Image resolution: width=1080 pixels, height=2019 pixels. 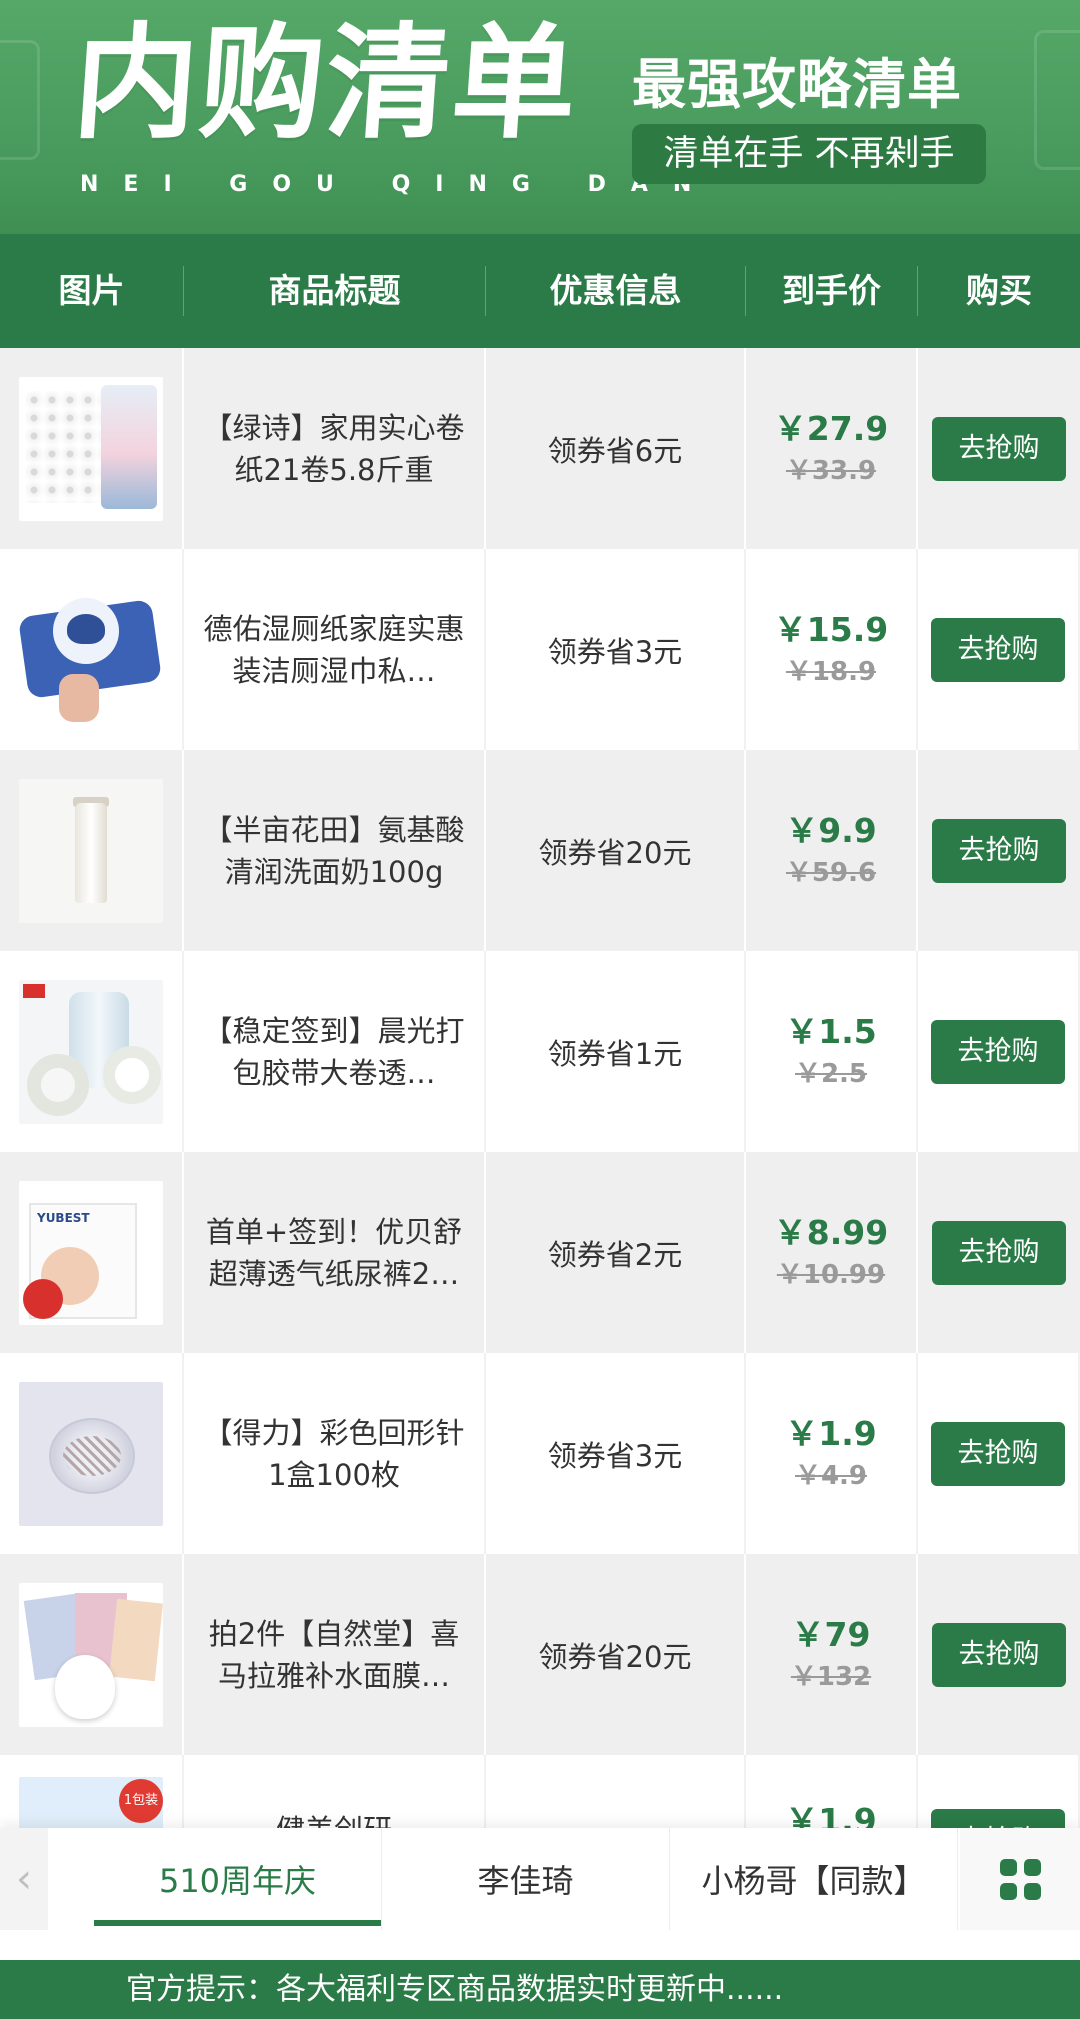 What do you see at coordinates (24, 1879) in the screenshot?
I see `chevron-left-icon: ‹` at bounding box center [24, 1879].